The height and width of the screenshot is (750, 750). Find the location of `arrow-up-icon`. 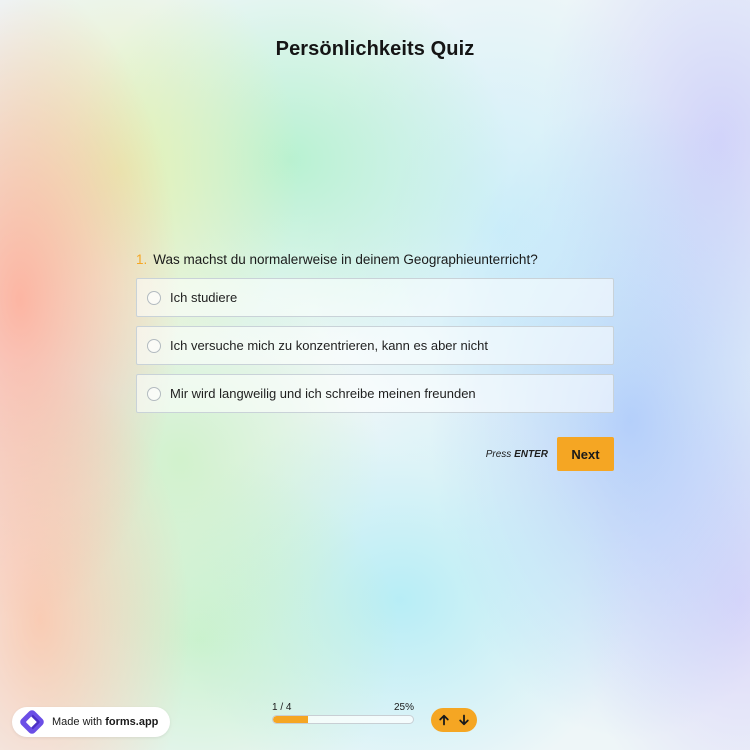

arrow-up-icon is located at coordinates (444, 720).